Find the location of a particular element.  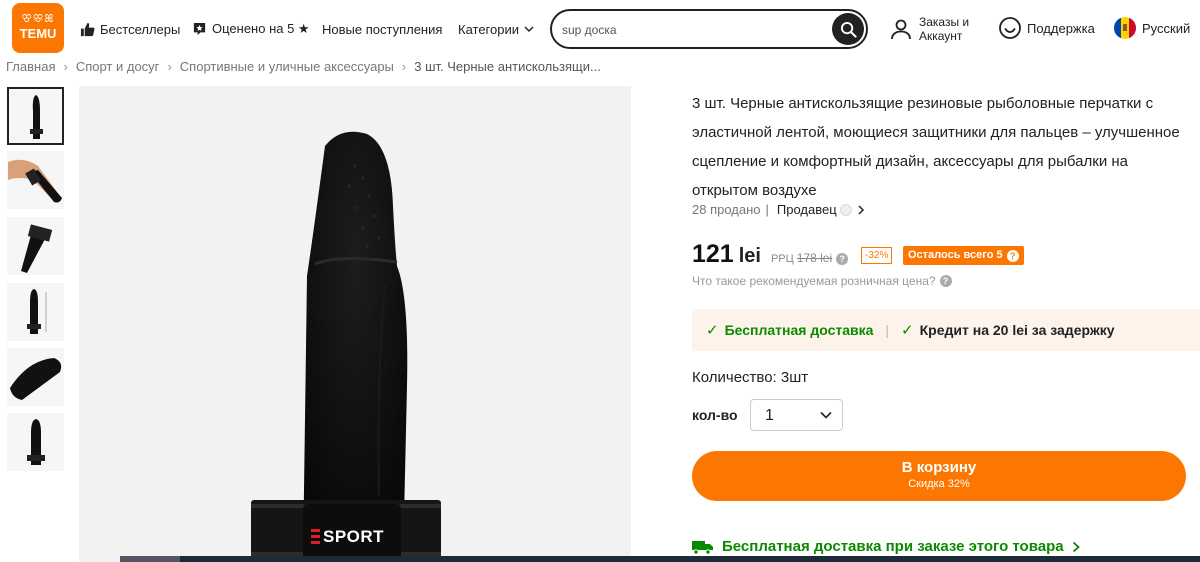

support-label: Поддержка is located at coordinates (1061, 28).